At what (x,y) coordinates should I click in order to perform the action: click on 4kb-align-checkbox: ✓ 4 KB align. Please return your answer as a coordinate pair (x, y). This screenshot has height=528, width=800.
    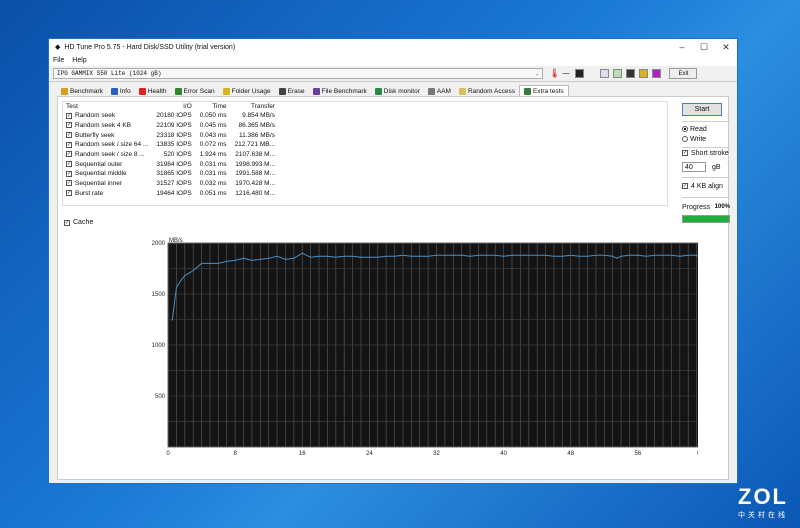
    Looking at the image, I should click on (702, 186).